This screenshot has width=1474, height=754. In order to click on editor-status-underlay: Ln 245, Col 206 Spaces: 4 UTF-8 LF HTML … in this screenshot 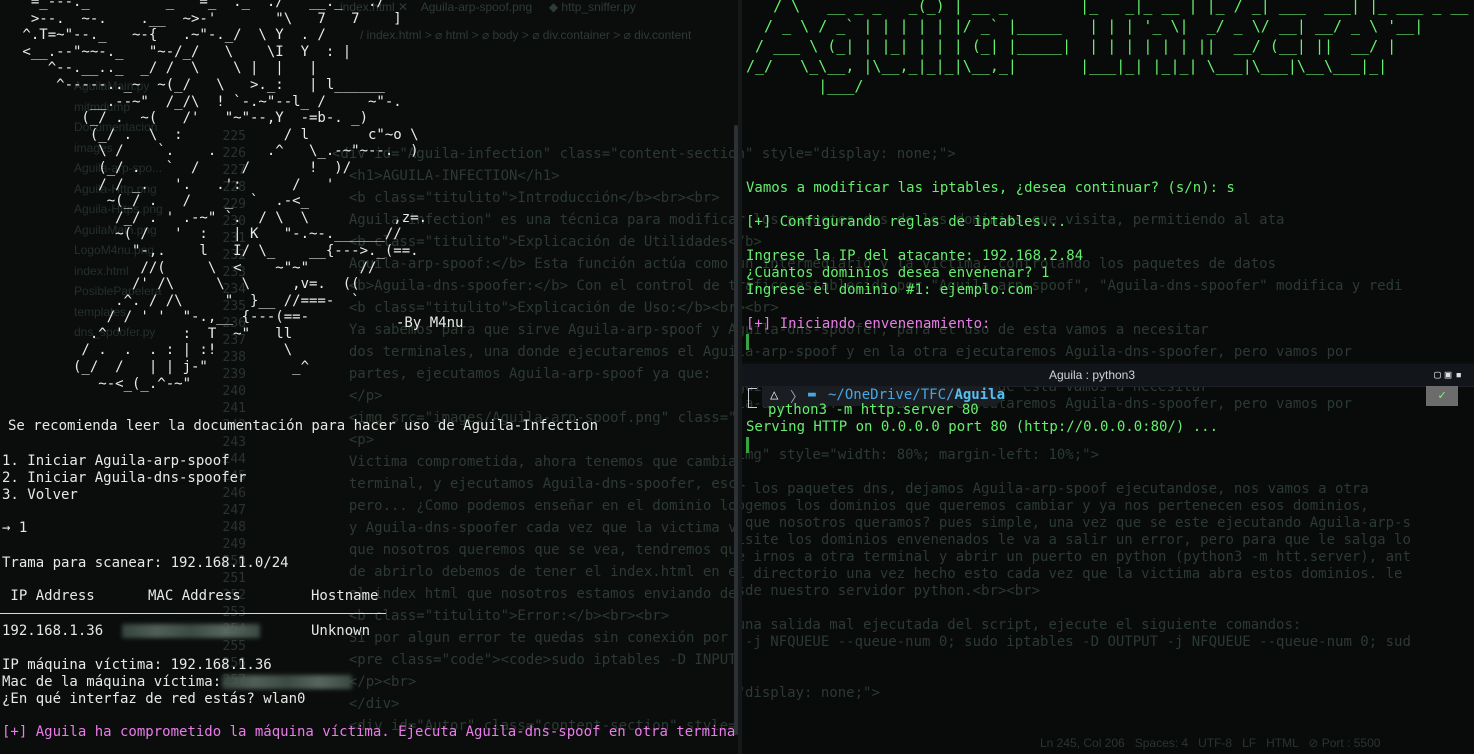, I will do `click(1210, 743)`.